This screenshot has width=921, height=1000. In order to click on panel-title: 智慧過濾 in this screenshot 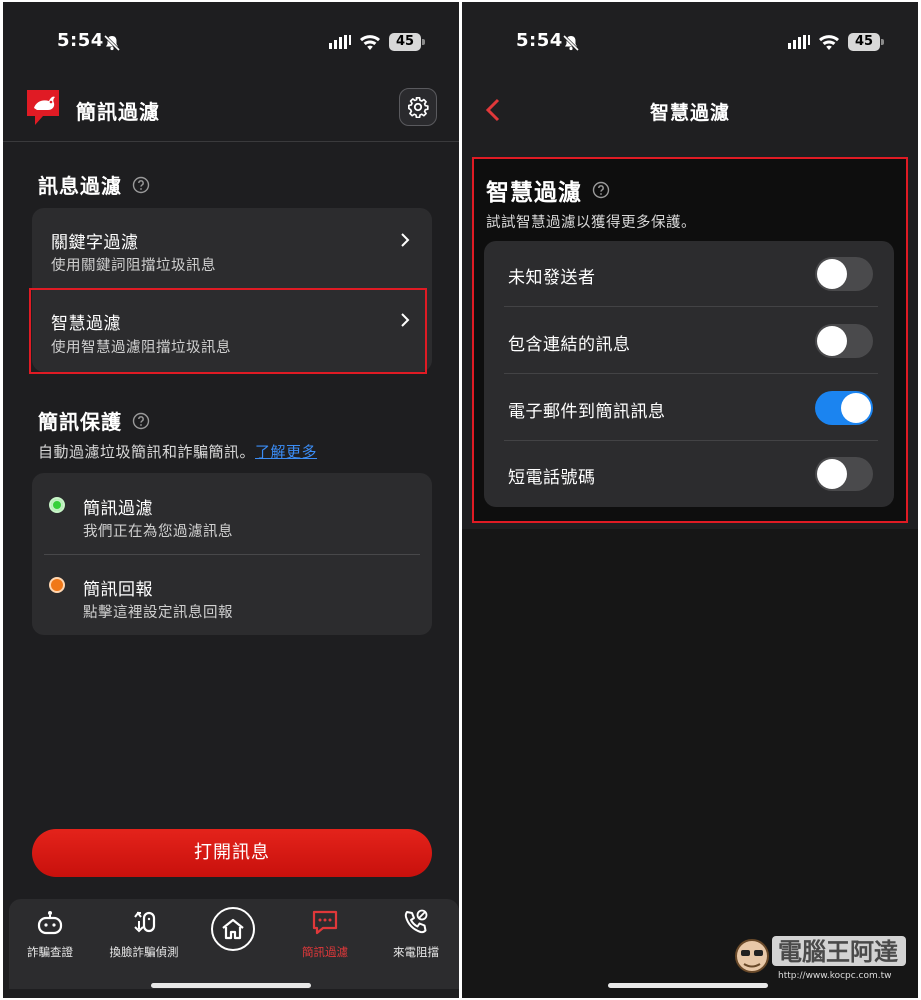, I will do `click(548, 190)`.